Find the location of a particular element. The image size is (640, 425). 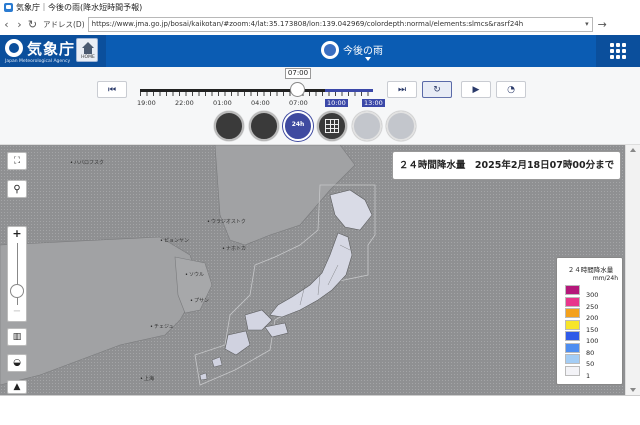

grid-menu-icon is located at coordinates (618, 51).